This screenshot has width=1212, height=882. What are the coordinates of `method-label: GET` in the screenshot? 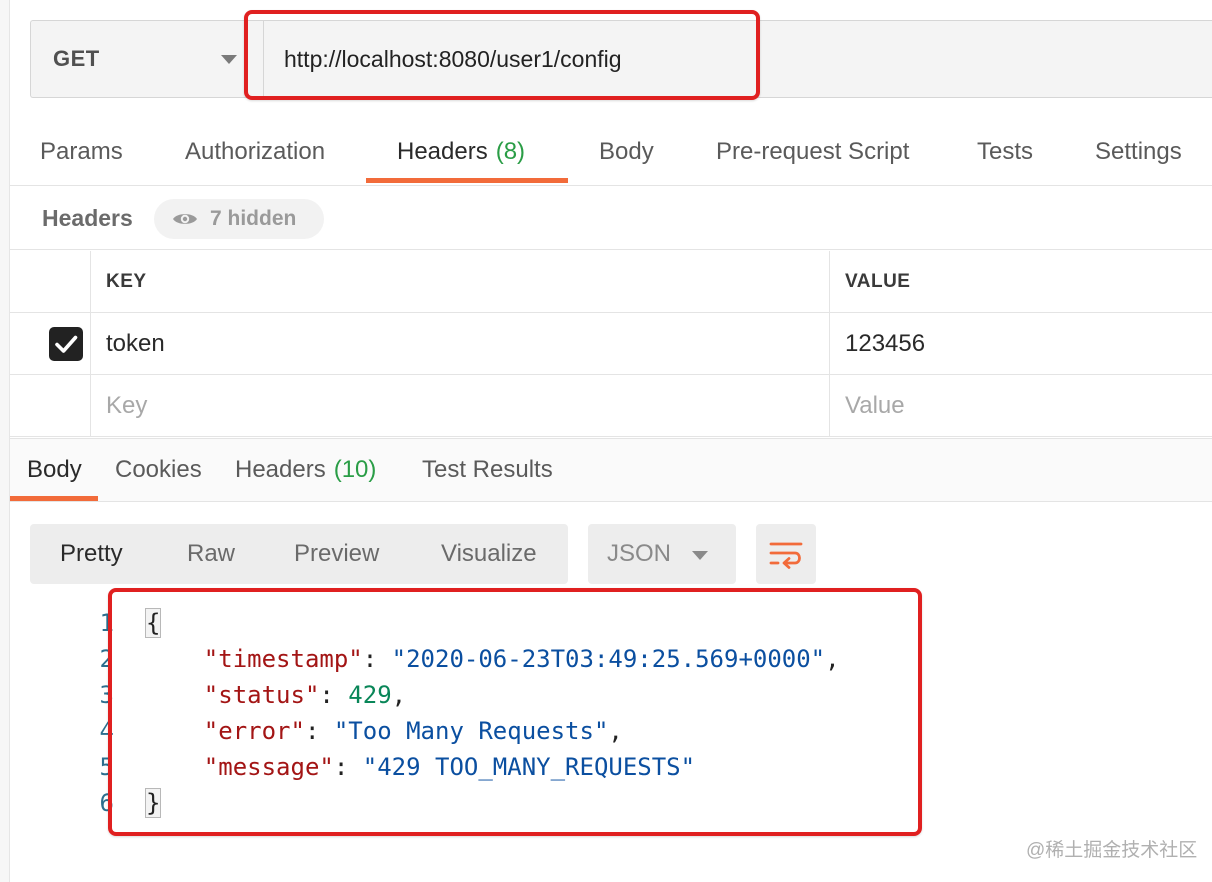 It's located at (76, 58).